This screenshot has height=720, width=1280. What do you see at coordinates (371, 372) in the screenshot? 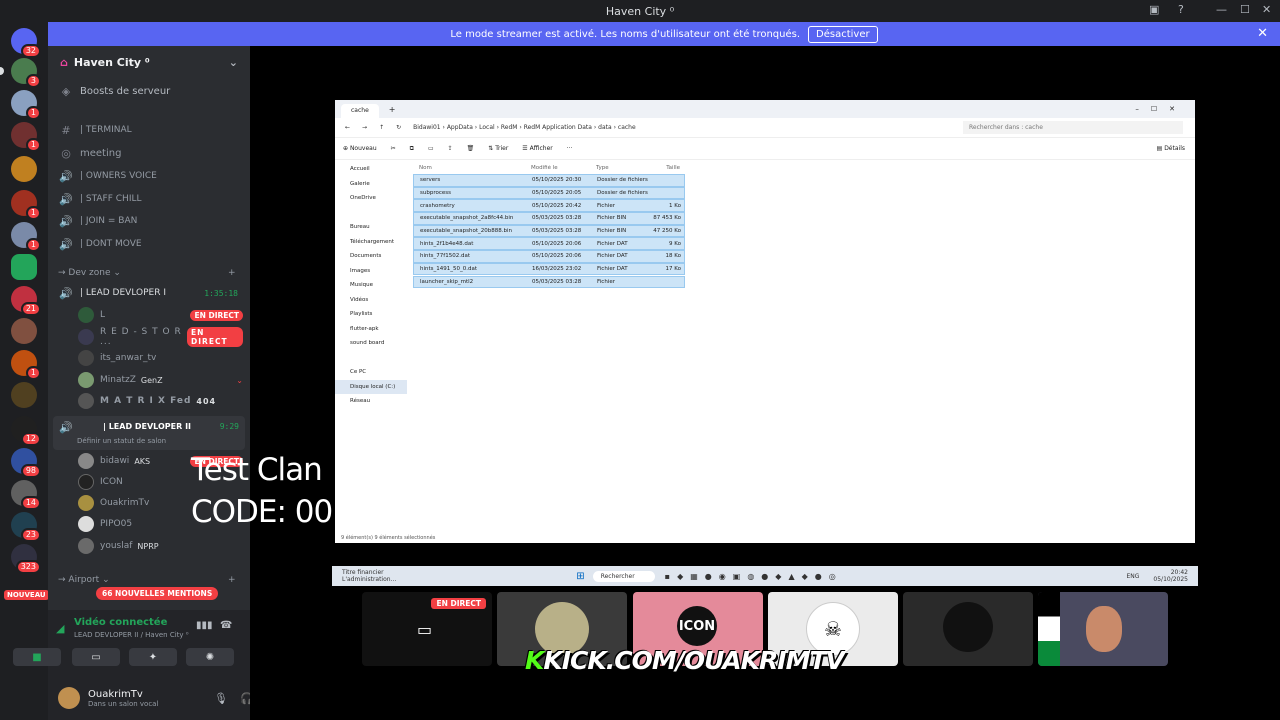
I see `nav-item: Ce PC` at bounding box center [371, 372].